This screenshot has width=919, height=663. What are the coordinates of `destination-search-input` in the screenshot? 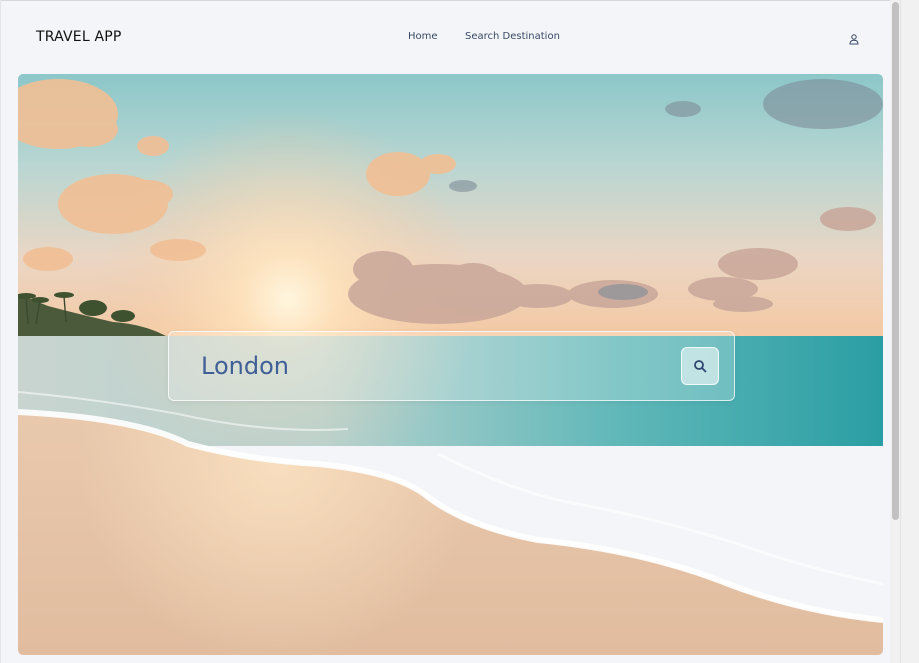 It's located at (431, 366).